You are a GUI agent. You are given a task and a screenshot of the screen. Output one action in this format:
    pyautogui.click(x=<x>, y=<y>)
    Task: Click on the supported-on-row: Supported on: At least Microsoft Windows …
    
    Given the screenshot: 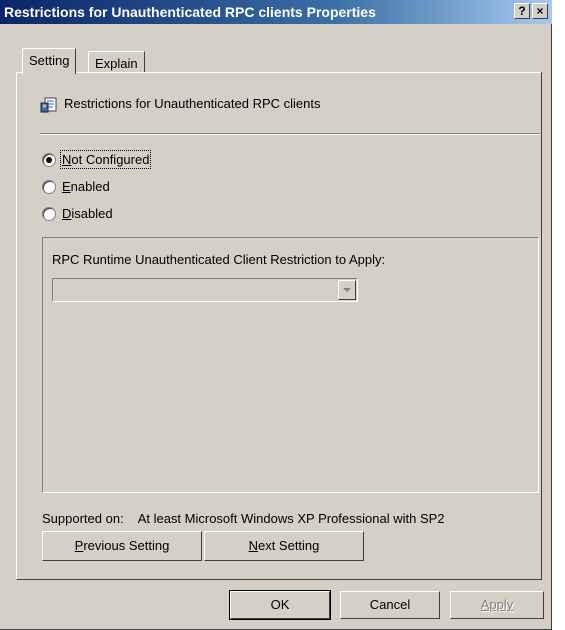 What is the action you would take?
    pyautogui.click(x=243, y=518)
    